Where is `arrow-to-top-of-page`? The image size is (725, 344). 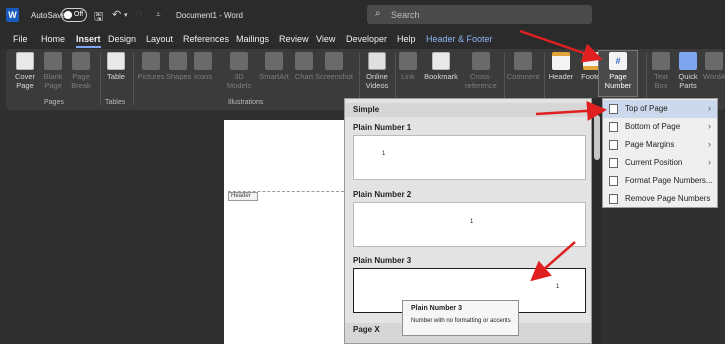
arrow-to-top-of-page is located at coordinates (571, 110).